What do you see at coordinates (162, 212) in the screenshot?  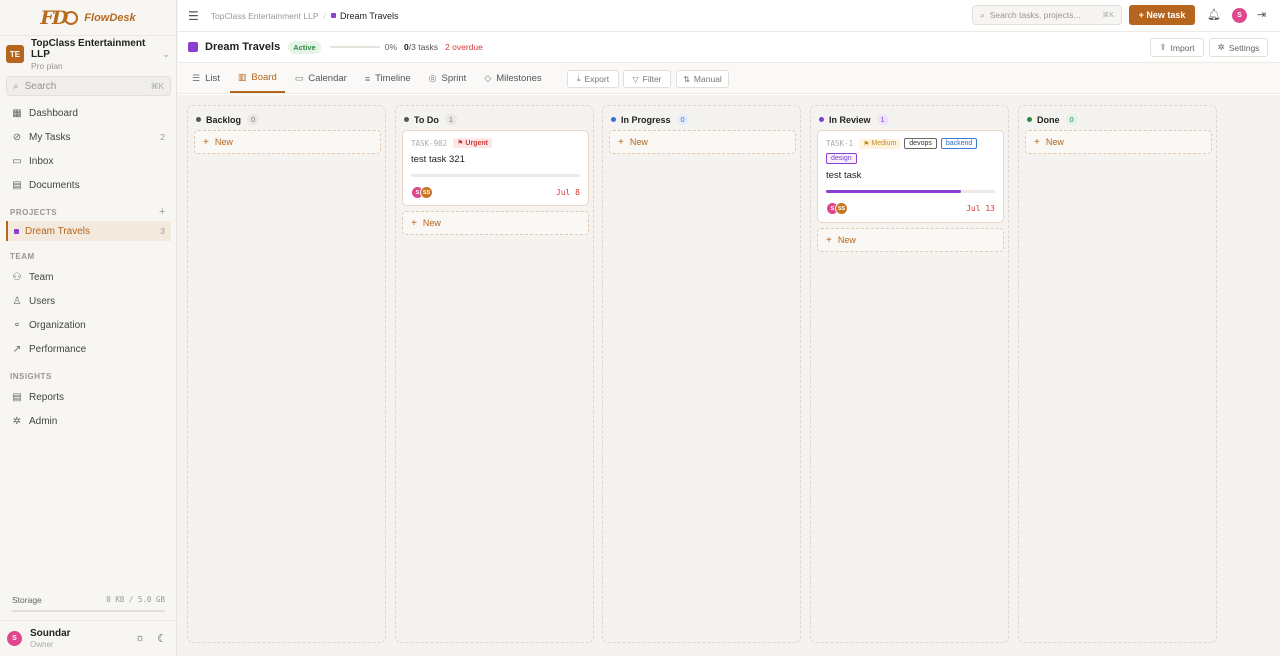 I see `add-project-button: +` at bounding box center [162, 212].